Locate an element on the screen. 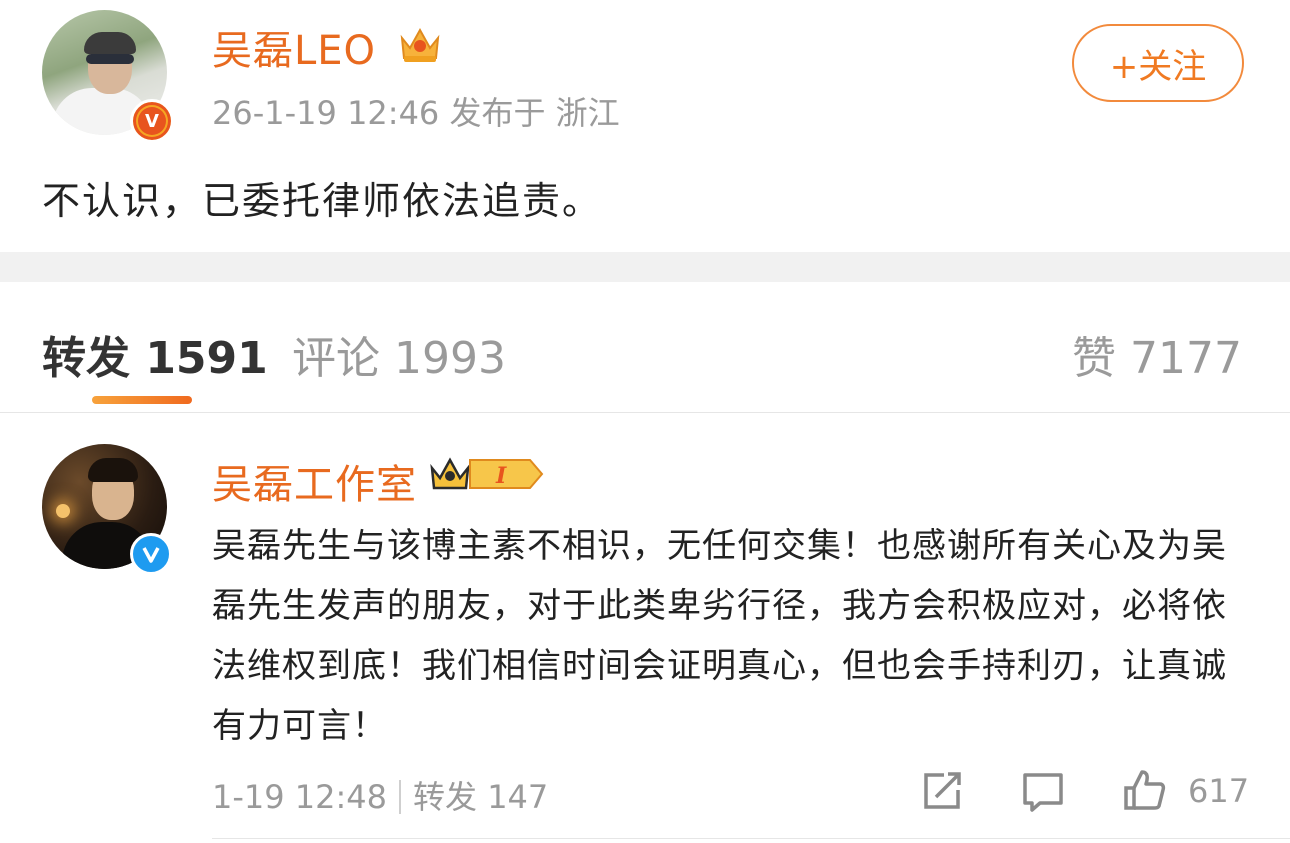 The height and width of the screenshot is (843, 1290). repost-time: 1-19 12:48 is located at coordinates (300, 797).